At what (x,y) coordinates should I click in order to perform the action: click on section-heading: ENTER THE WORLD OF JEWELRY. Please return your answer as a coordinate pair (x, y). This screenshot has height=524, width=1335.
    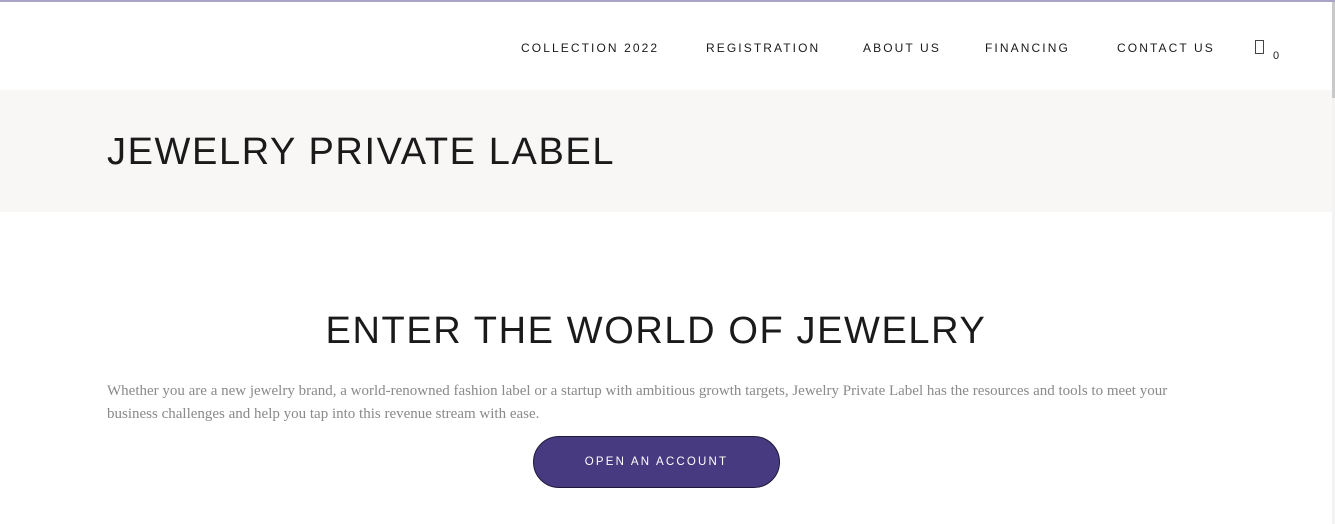
    Looking at the image, I should click on (656, 331).